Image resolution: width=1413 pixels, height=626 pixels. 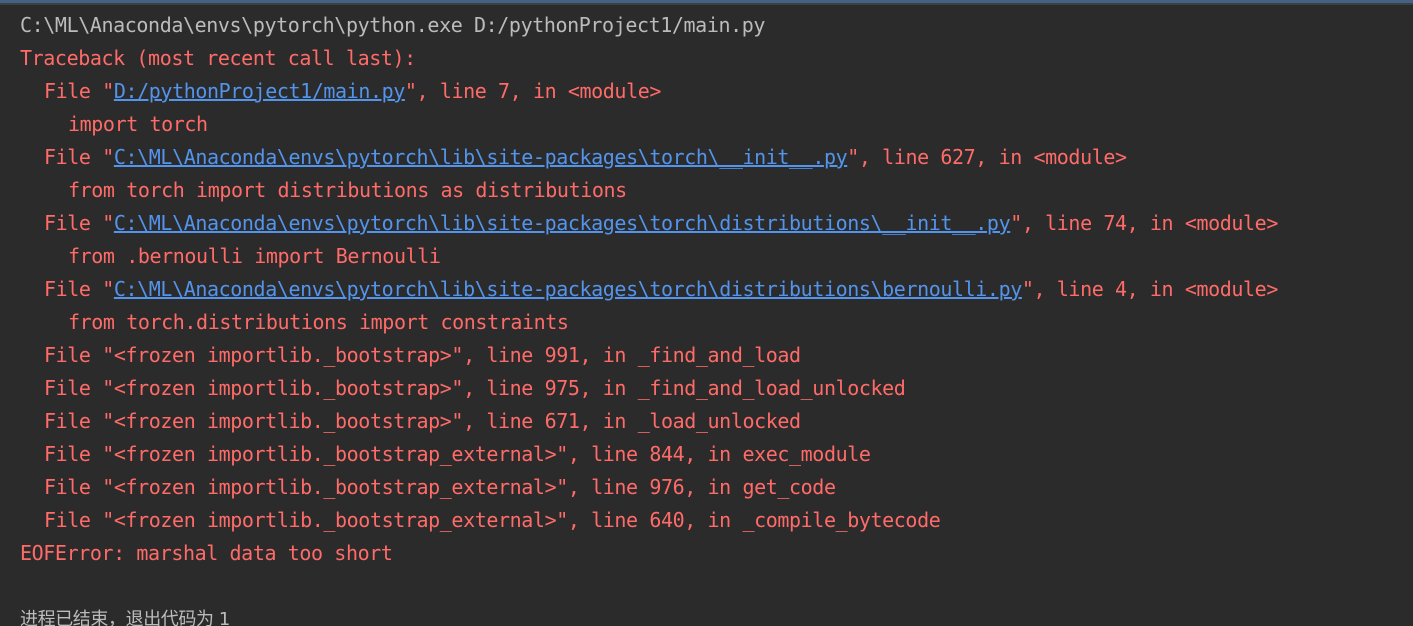 What do you see at coordinates (138, 124) in the screenshot?
I see `frame-code: import torch` at bounding box center [138, 124].